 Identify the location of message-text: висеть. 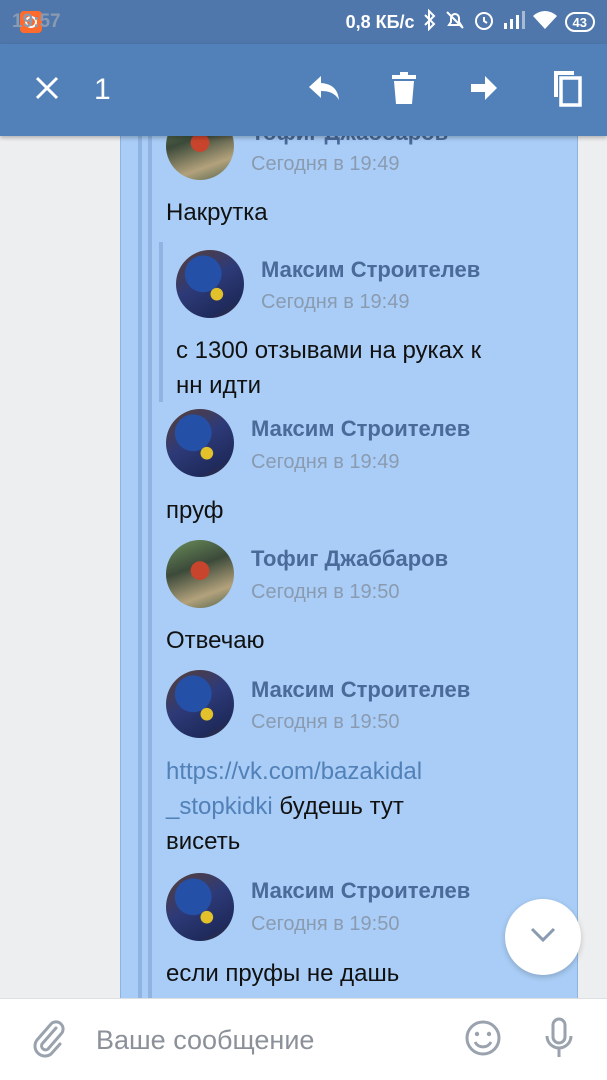
(203, 841).